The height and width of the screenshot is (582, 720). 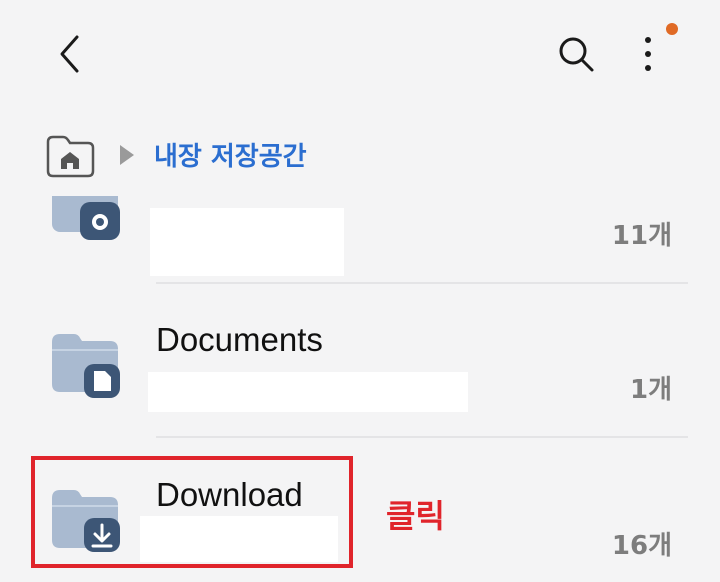 What do you see at coordinates (86, 219) in the screenshot?
I see `folder-camera-icon` at bounding box center [86, 219].